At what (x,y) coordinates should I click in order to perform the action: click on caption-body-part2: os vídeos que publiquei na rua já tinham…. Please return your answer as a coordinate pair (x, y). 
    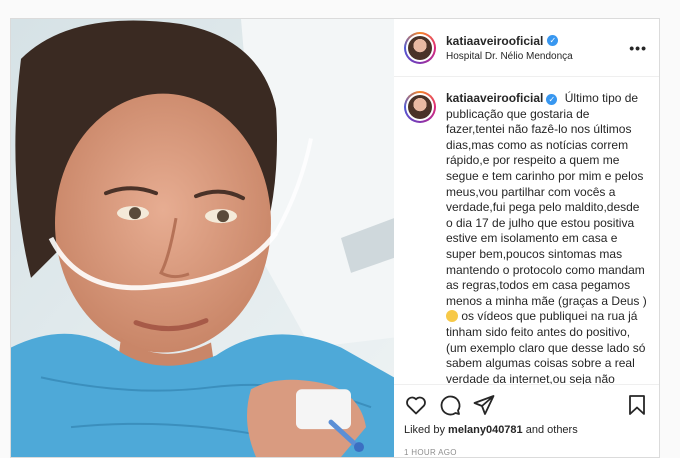
    Looking at the image, I should click on (546, 346).